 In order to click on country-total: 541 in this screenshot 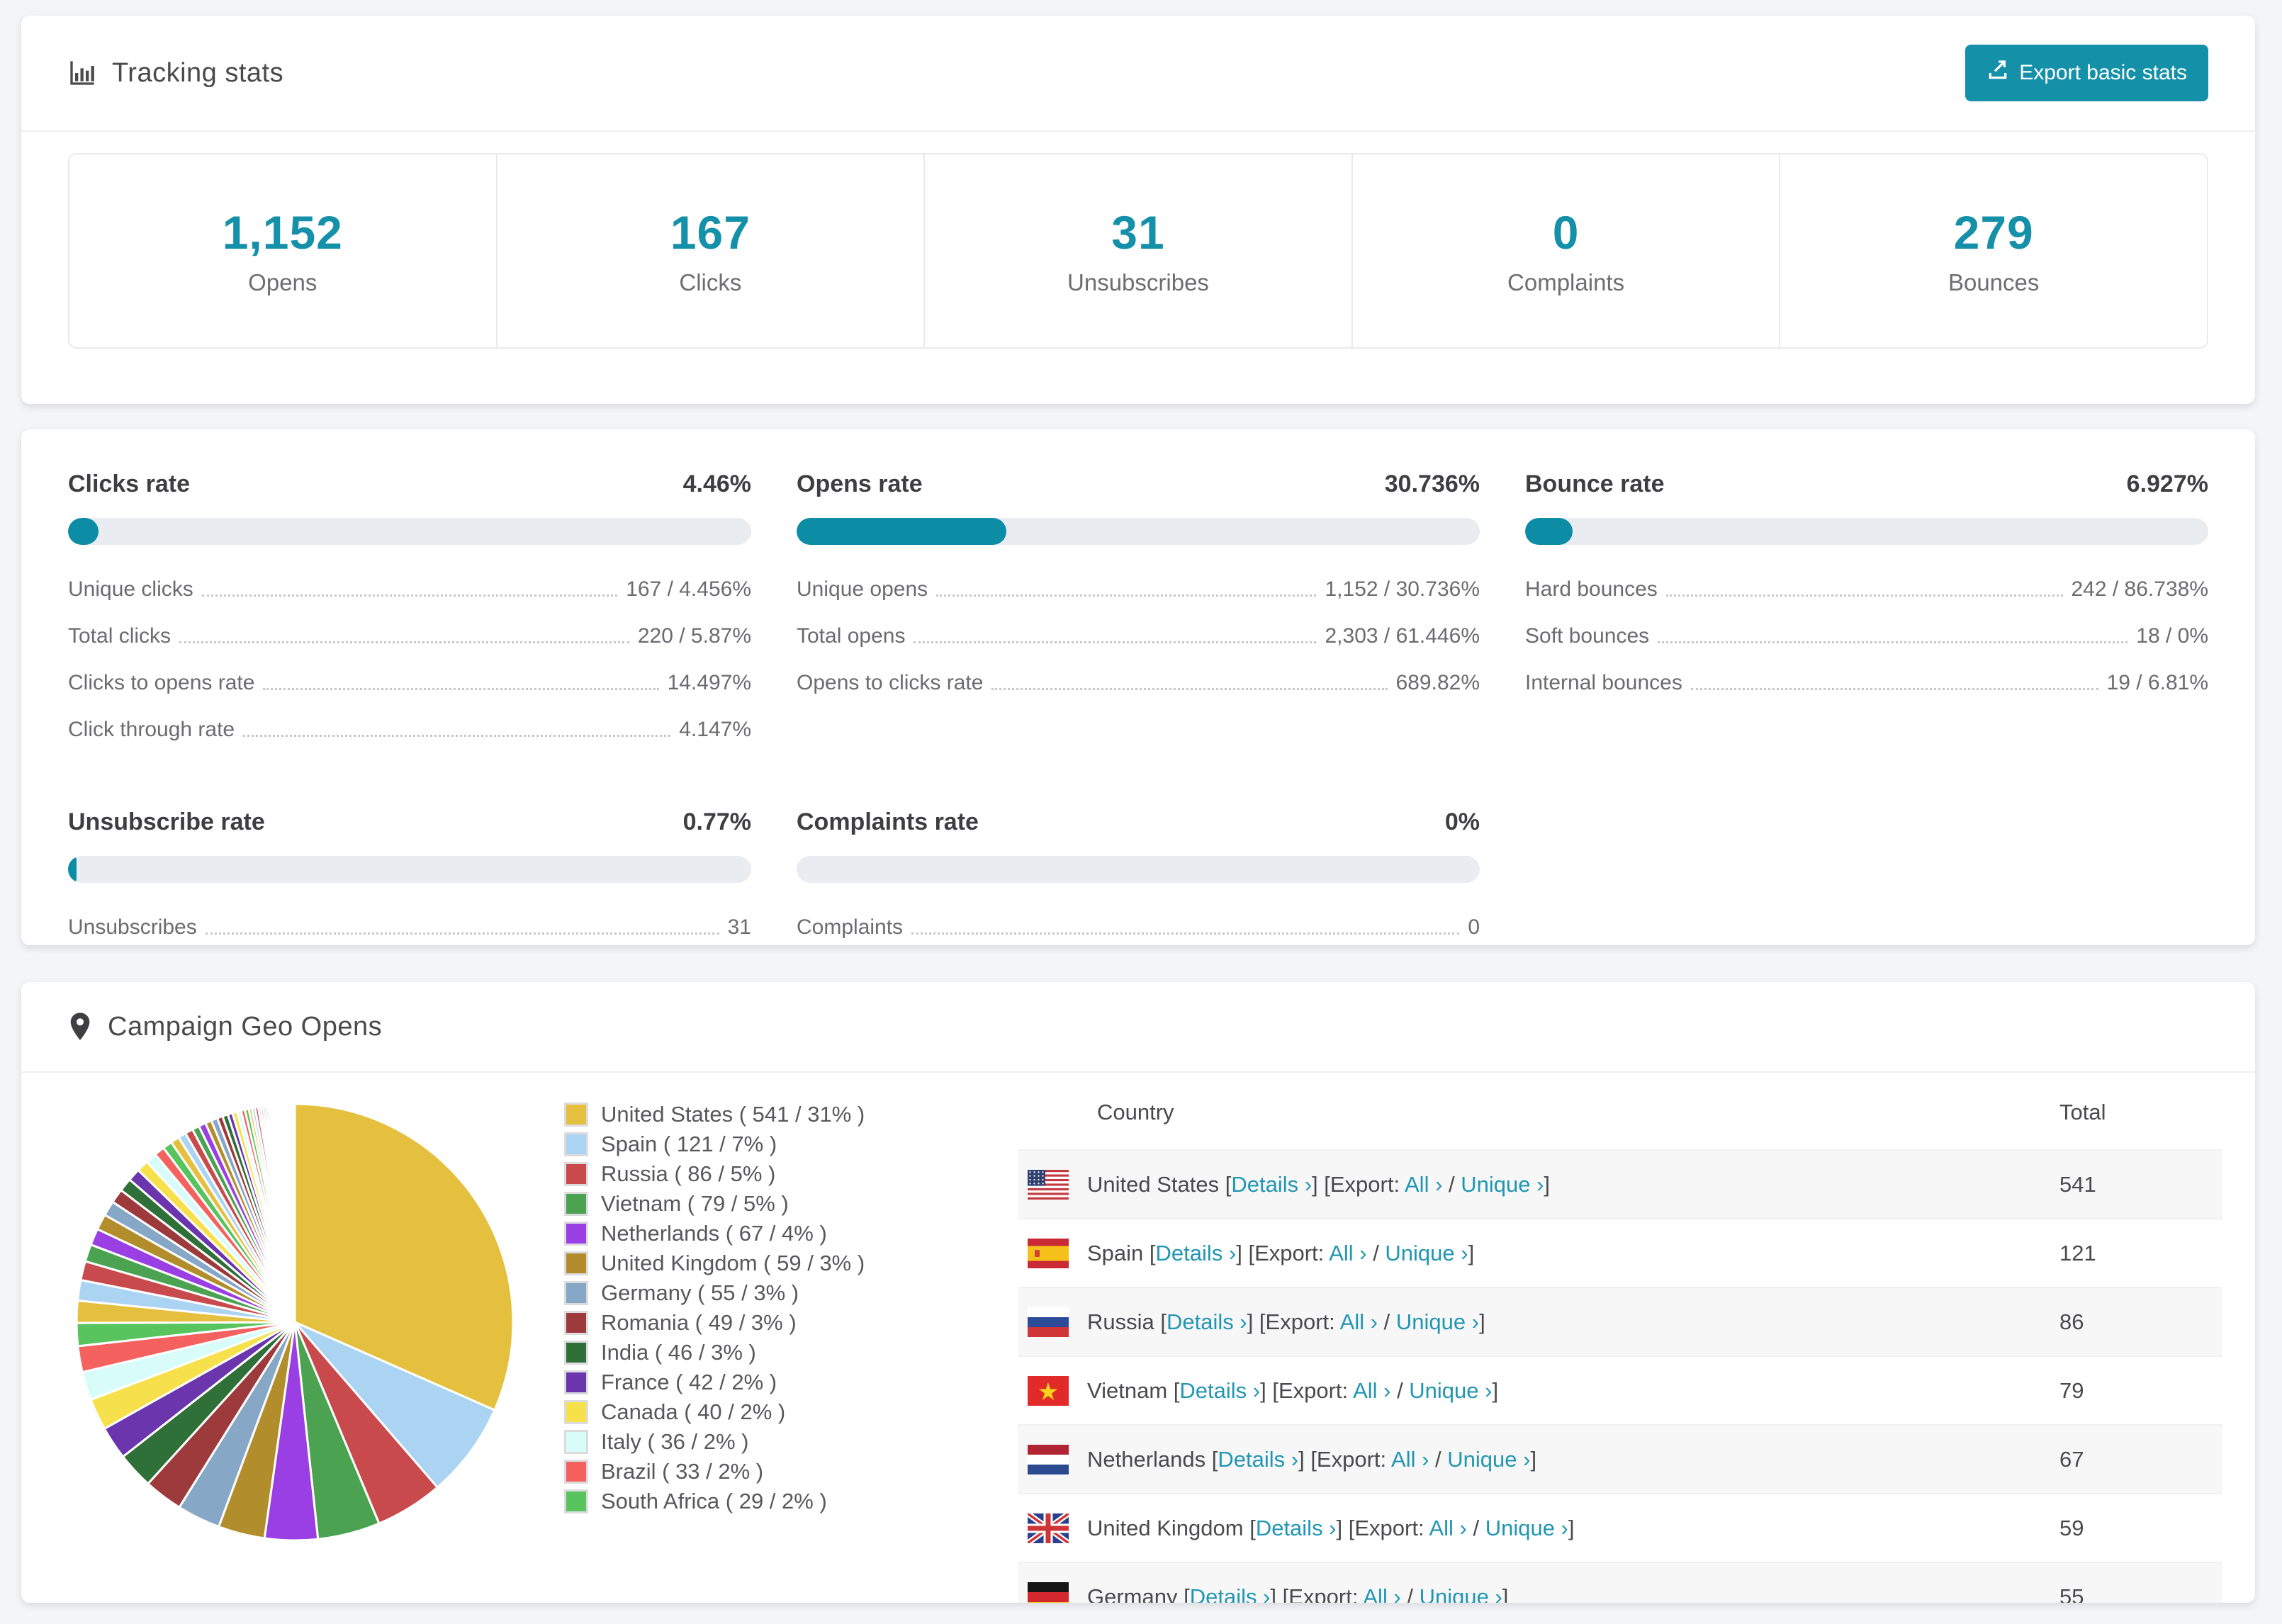, I will do `click(2077, 1184)`.